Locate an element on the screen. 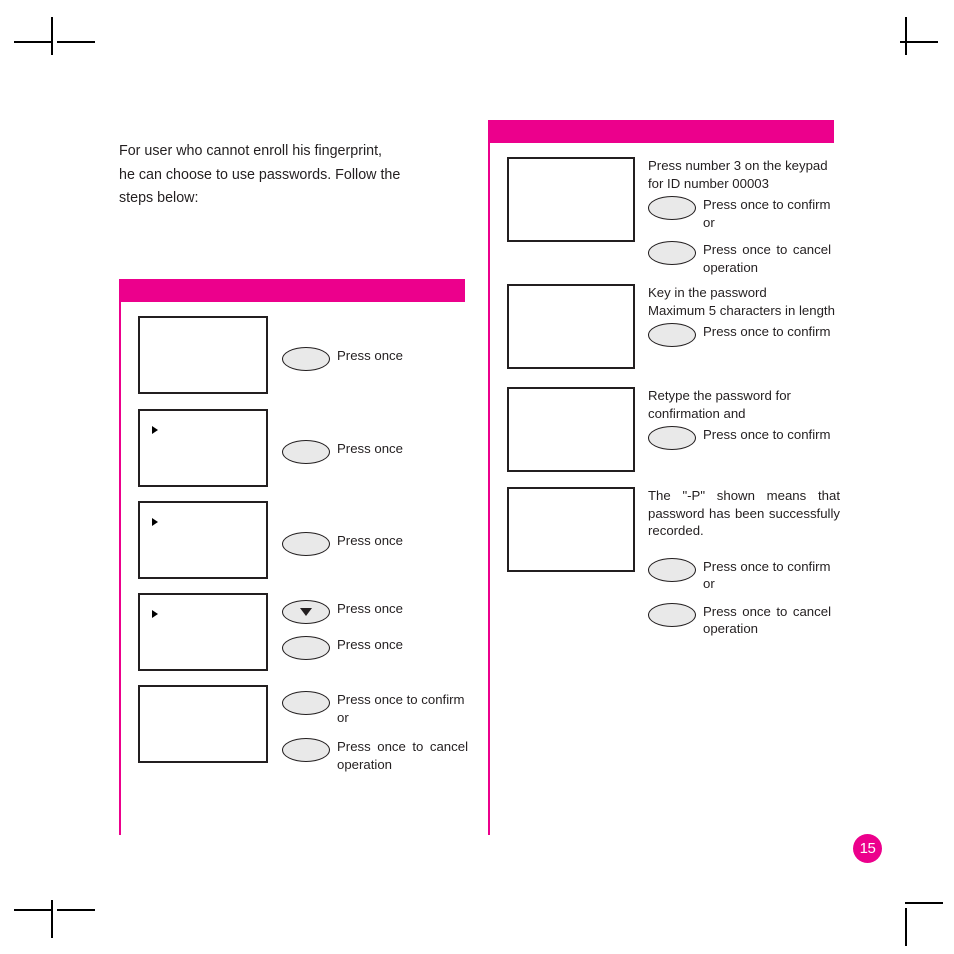 This screenshot has height=954, width=954. left-step-4-instructions: Press once Press once is located at coordinates (342, 626).